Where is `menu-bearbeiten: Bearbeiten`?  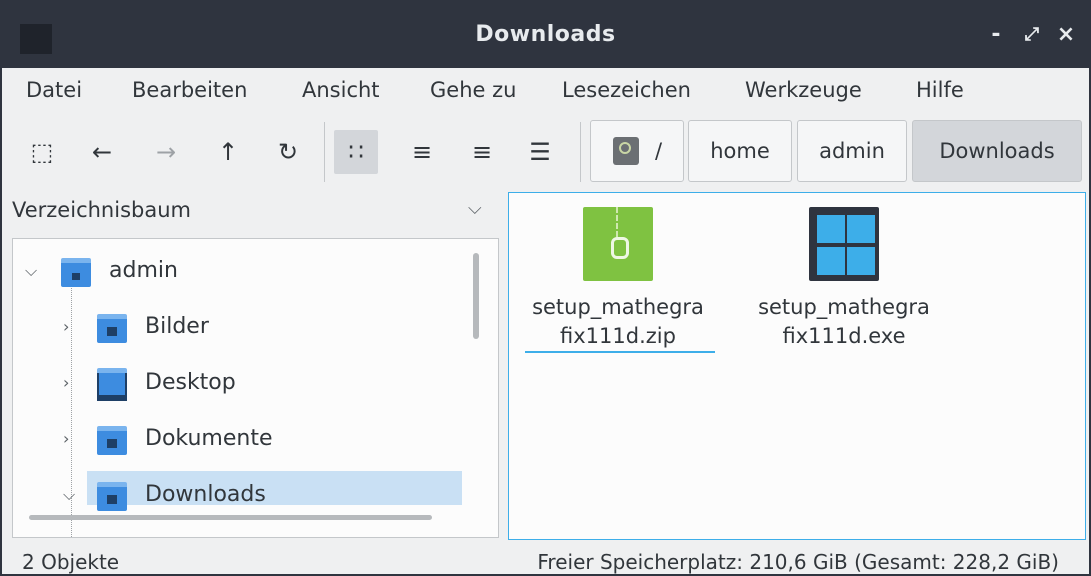
menu-bearbeiten: Bearbeiten is located at coordinates (189, 90).